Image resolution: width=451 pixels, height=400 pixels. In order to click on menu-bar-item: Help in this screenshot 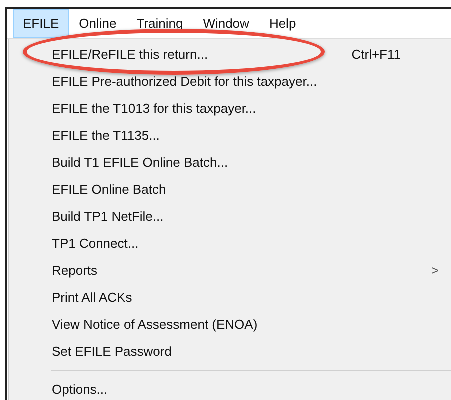, I will do `click(282, 23)`.